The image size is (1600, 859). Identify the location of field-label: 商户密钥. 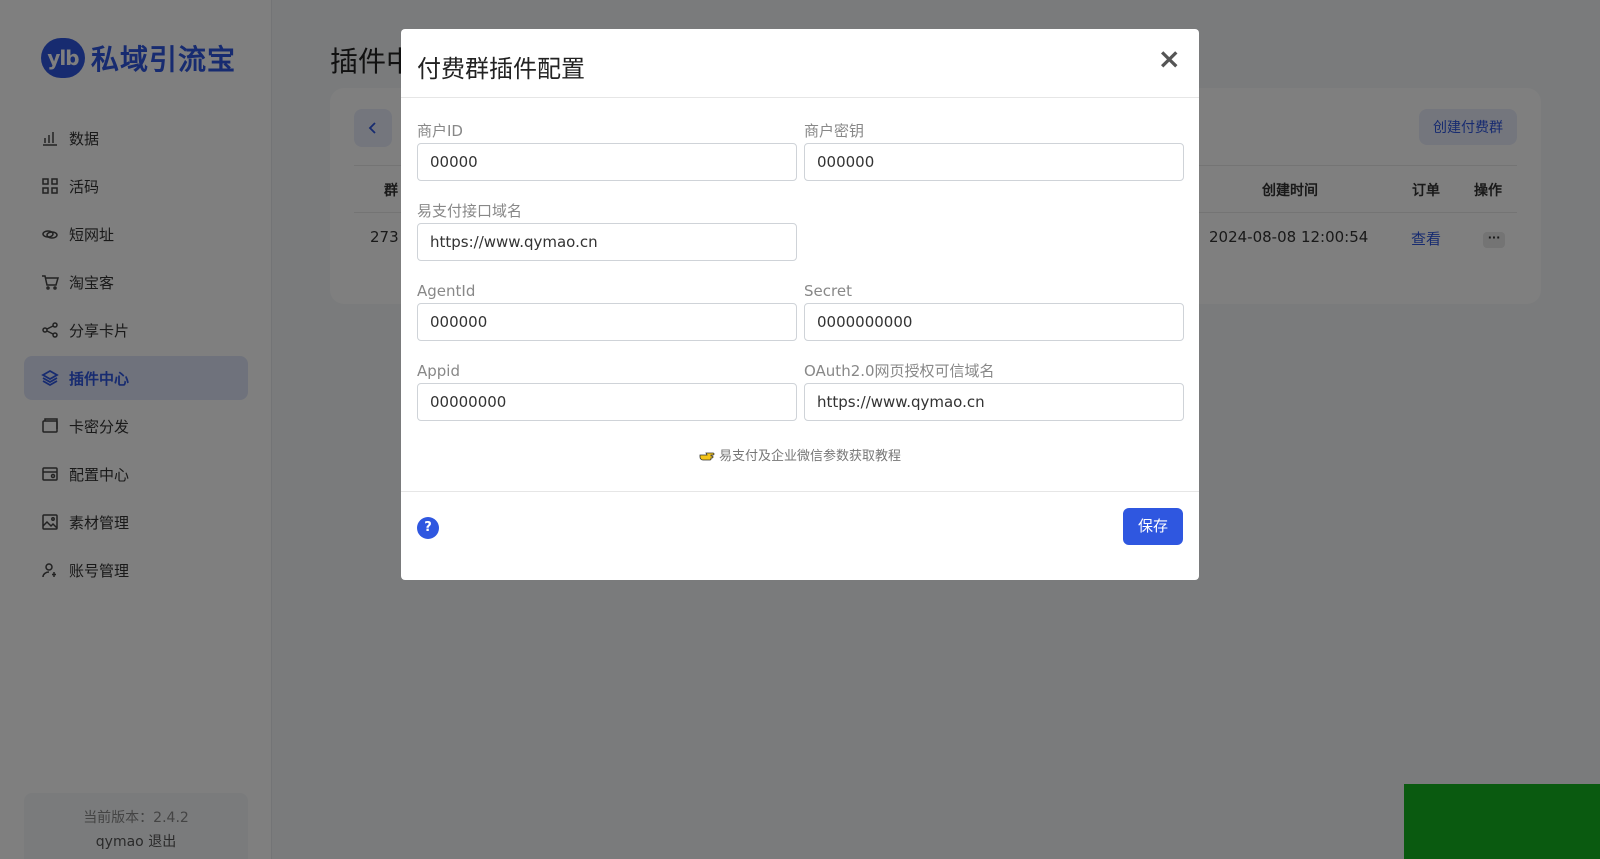
(834, 131).